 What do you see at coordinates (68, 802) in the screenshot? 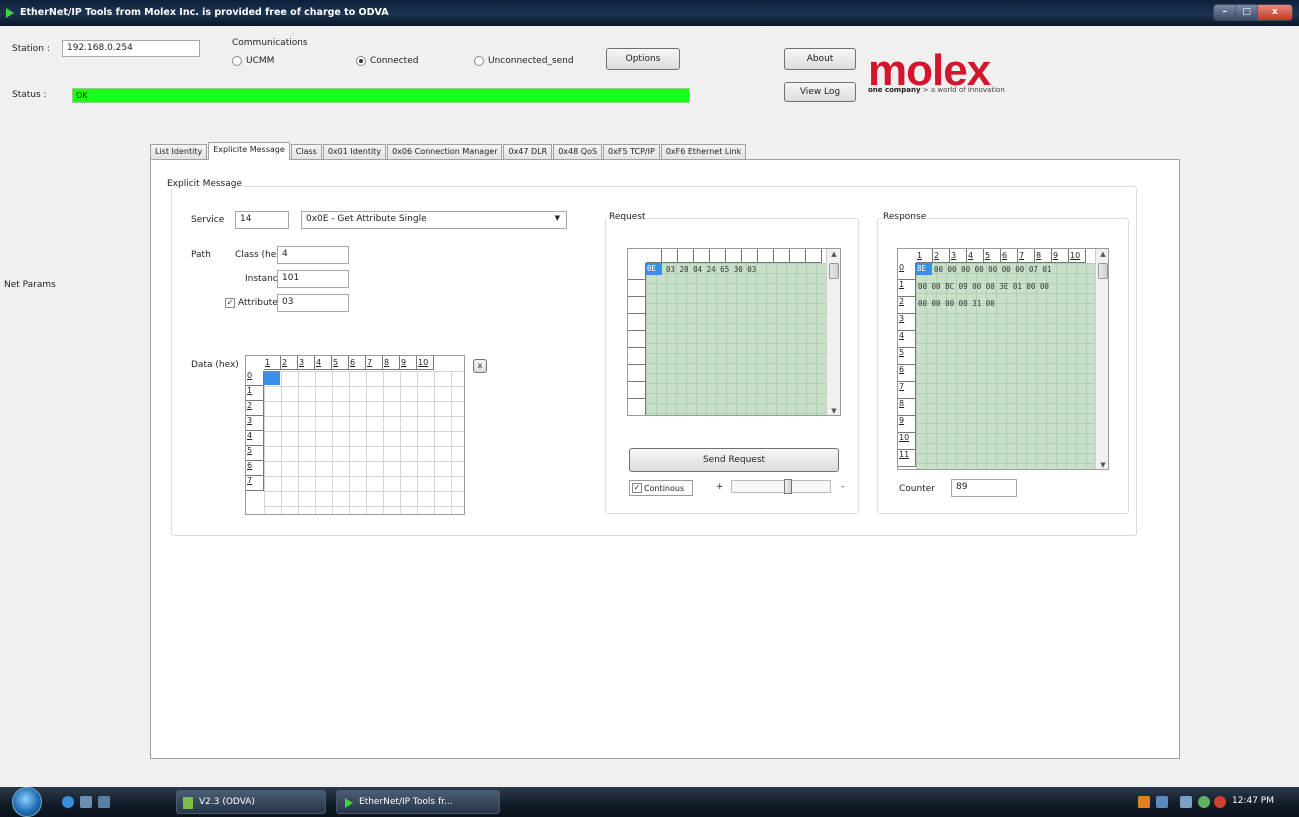
I see `ie-icon` at bounding box center [68, 802].